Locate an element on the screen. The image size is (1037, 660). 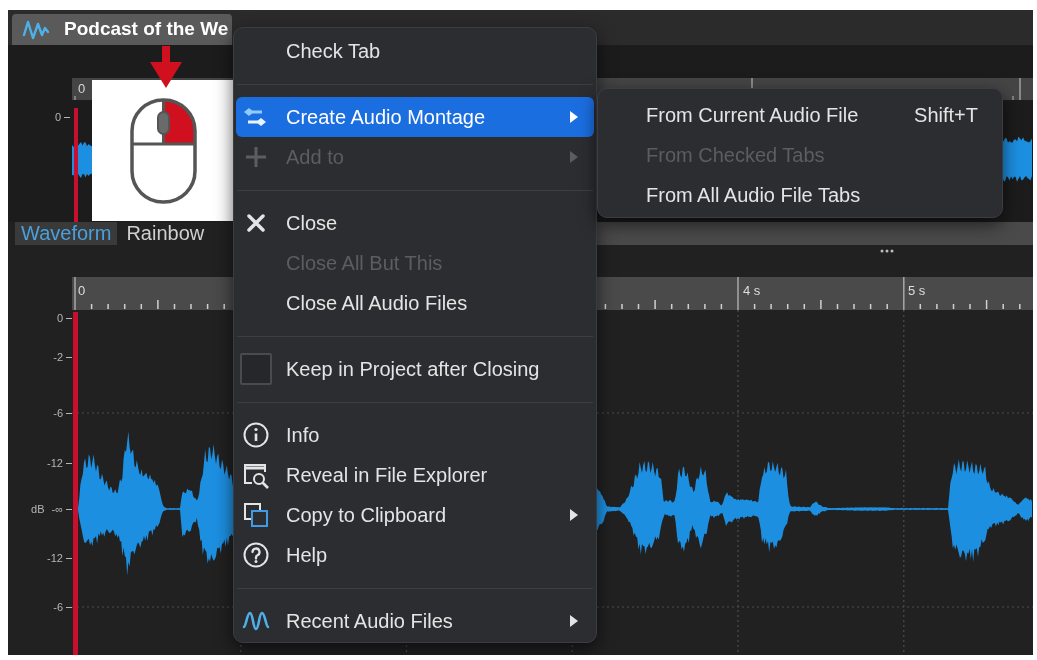
menu-item: Create Audio Montage is located at coordinates (415, 117).